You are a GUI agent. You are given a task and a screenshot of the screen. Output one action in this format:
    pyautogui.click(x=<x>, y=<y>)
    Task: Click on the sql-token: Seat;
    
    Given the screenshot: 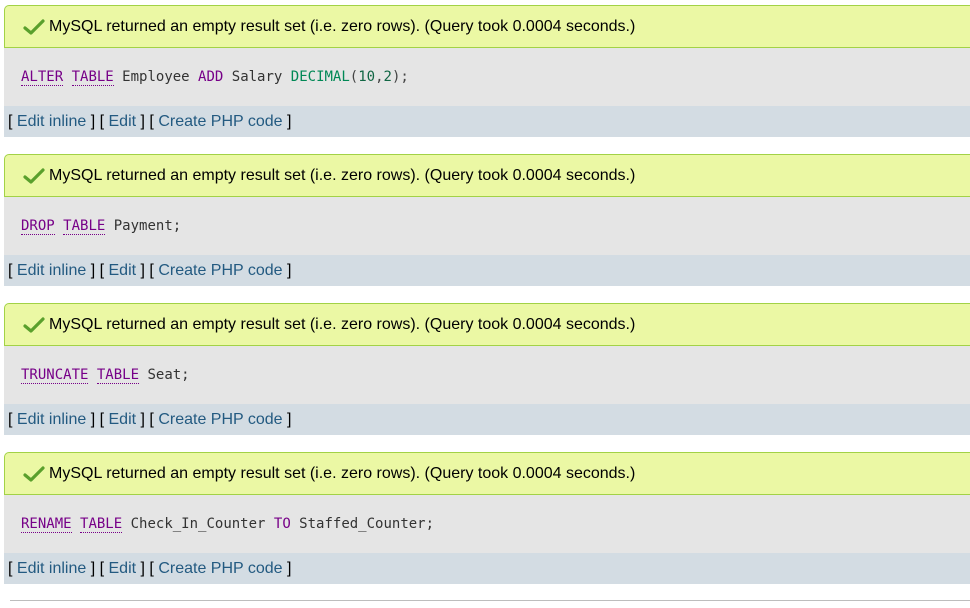 What is the action you would take?
    pyautogui.click(x=164, y=375)
    